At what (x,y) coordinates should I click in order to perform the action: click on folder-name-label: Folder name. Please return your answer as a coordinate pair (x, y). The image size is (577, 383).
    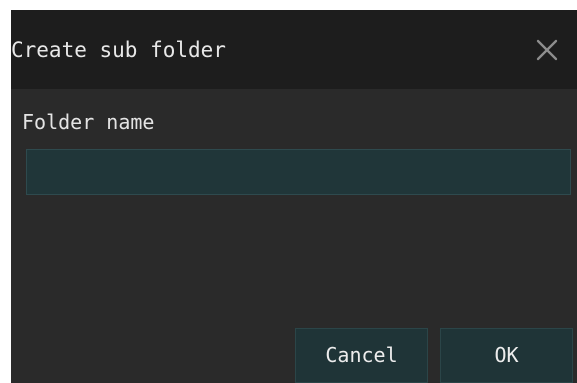
    Looking at the image, I should click on (88, 122).